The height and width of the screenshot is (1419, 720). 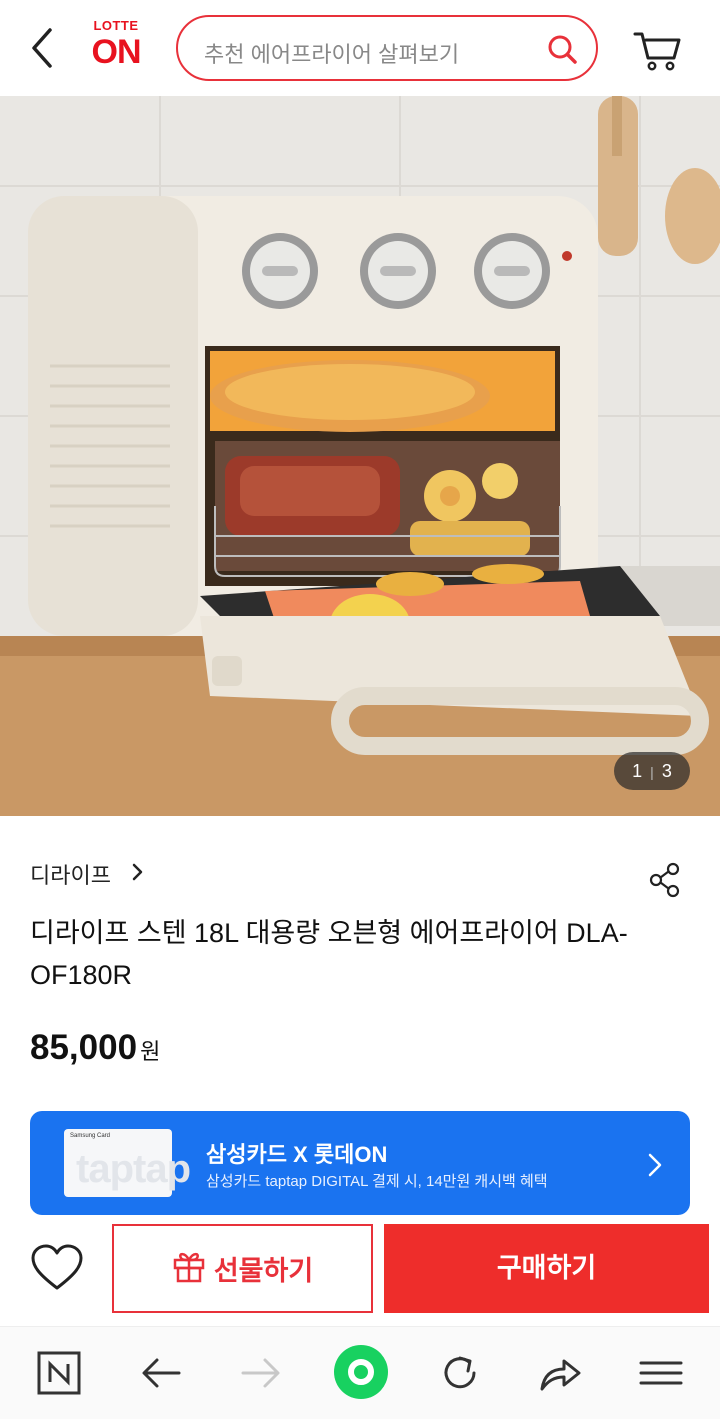 What do you see at coordinates (377, 1181) in the screenshot?
I see `banner-subtitle: 삼성카드 taptap DIGITAL 결제 시, 14만원 캐시백 혜택` at bounding box center [377, 1181].